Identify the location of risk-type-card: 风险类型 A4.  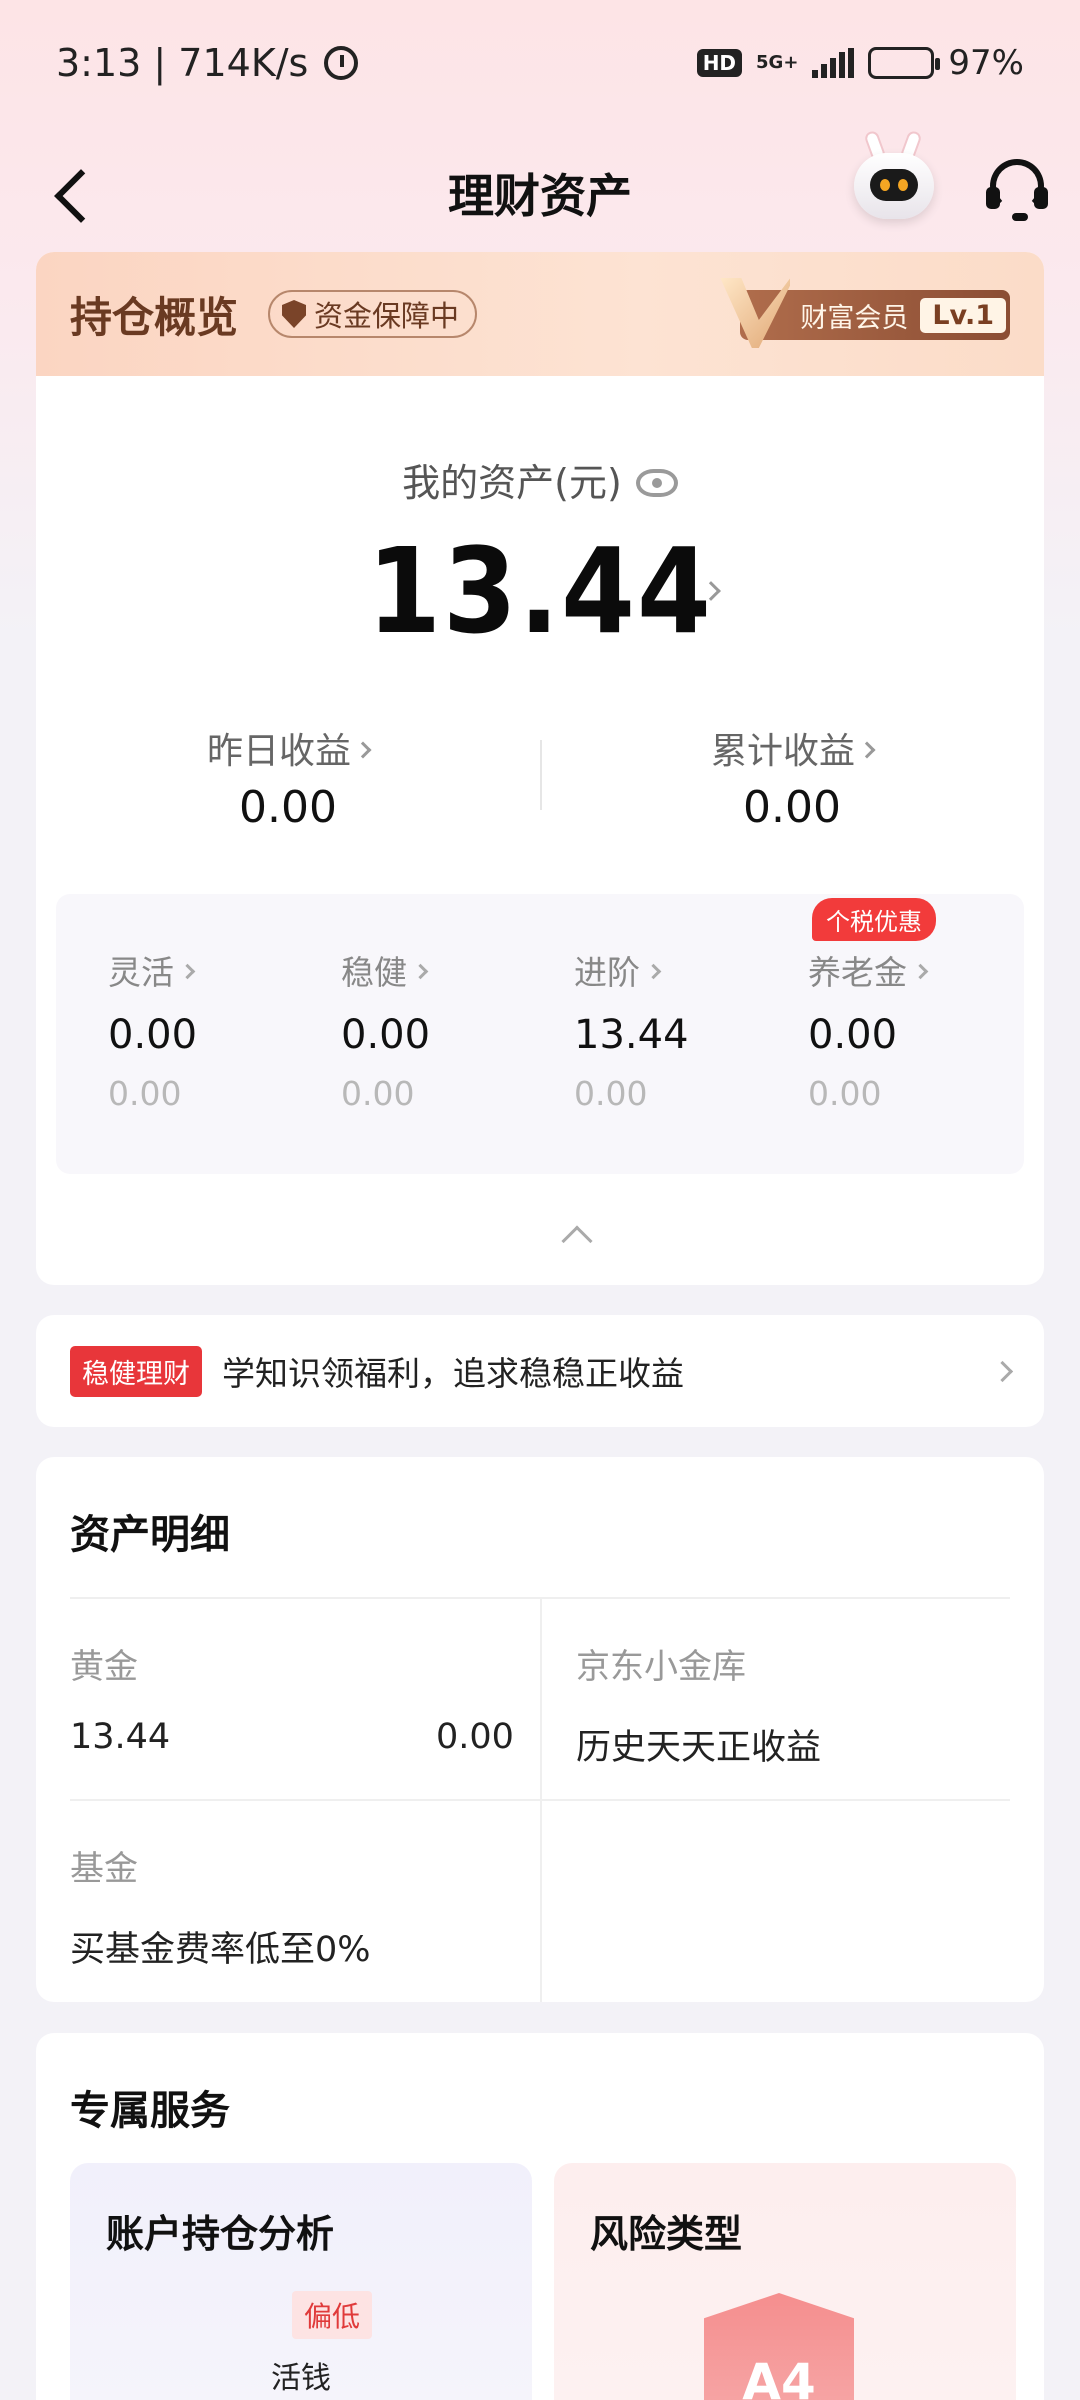
(785, 2281).